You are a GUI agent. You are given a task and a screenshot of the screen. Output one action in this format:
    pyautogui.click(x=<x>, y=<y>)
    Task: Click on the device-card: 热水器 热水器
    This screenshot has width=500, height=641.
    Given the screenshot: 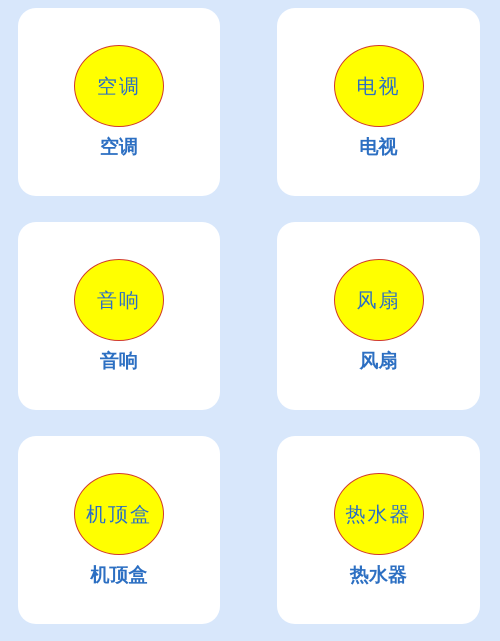 What is the action you would take?
    pyautogui.click(x=378, y=530)
    